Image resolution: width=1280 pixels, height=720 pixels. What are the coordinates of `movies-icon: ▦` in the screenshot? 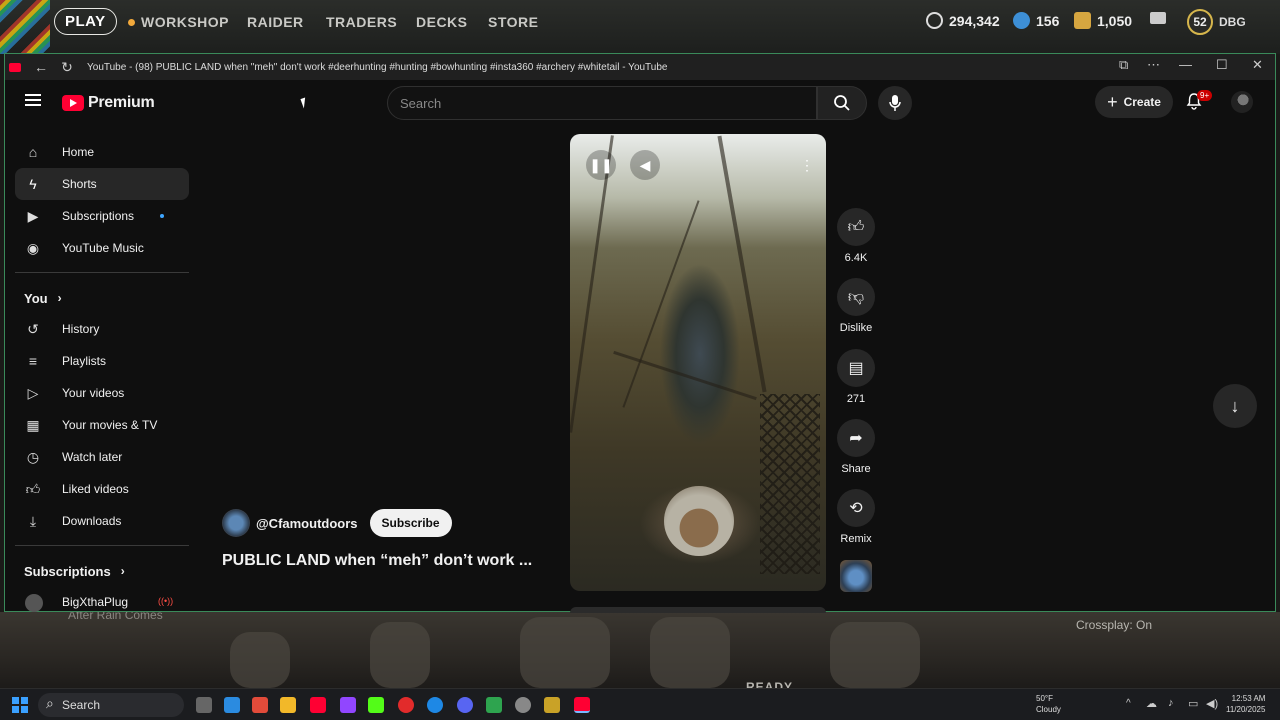 It's located at (33, 425).